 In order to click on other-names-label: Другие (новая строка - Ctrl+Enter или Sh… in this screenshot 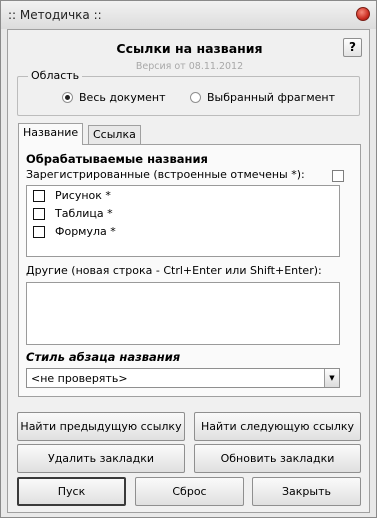, I will do `click(174, 270)`.